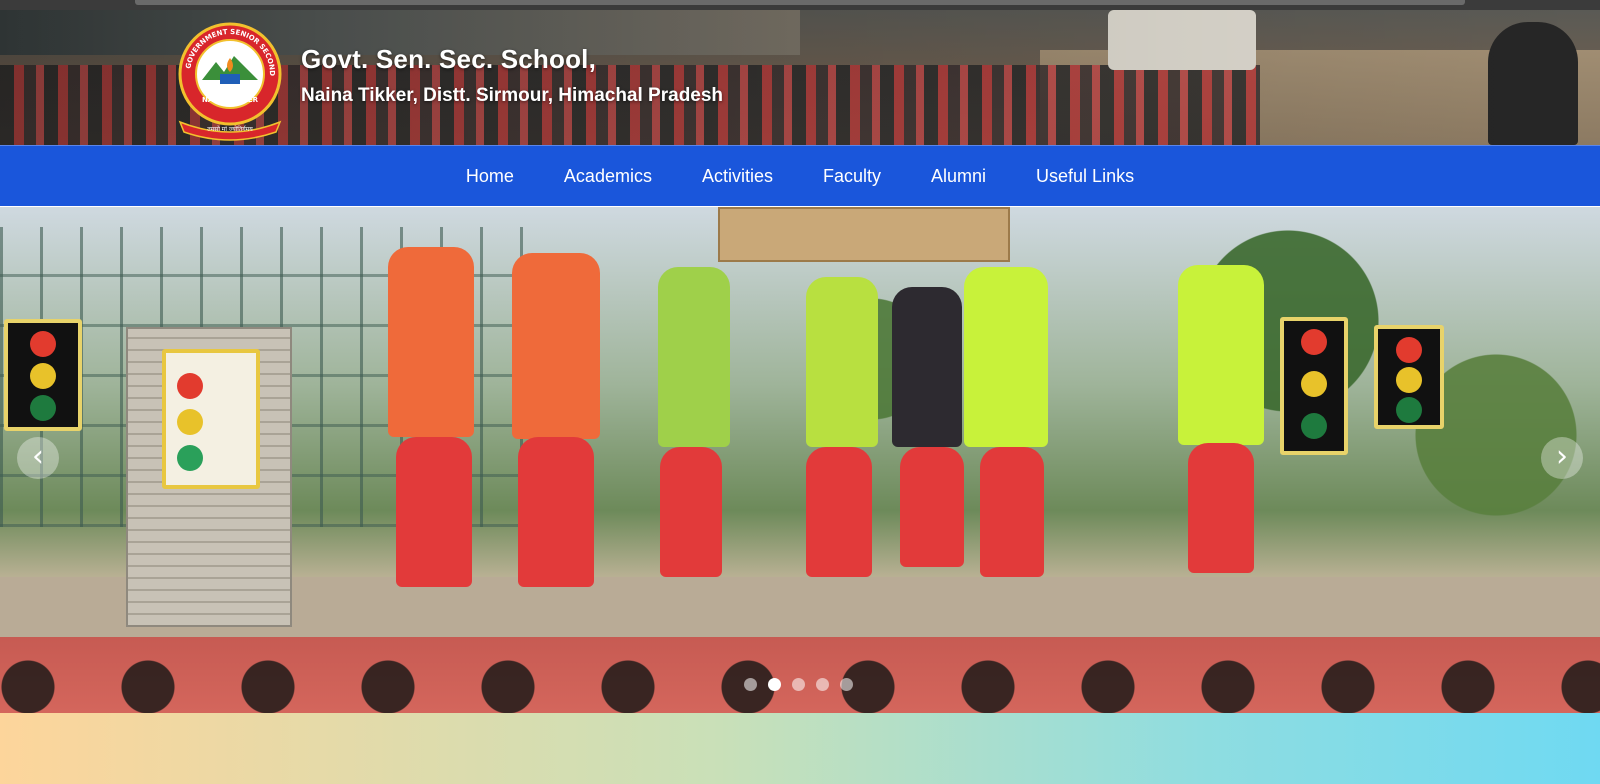  What do you see at coordinates (230, 129) in the screenshot?
I see `logo-motto-text: तमसो मां ज्योतिर्गमय` at bounding box center [230, 129].